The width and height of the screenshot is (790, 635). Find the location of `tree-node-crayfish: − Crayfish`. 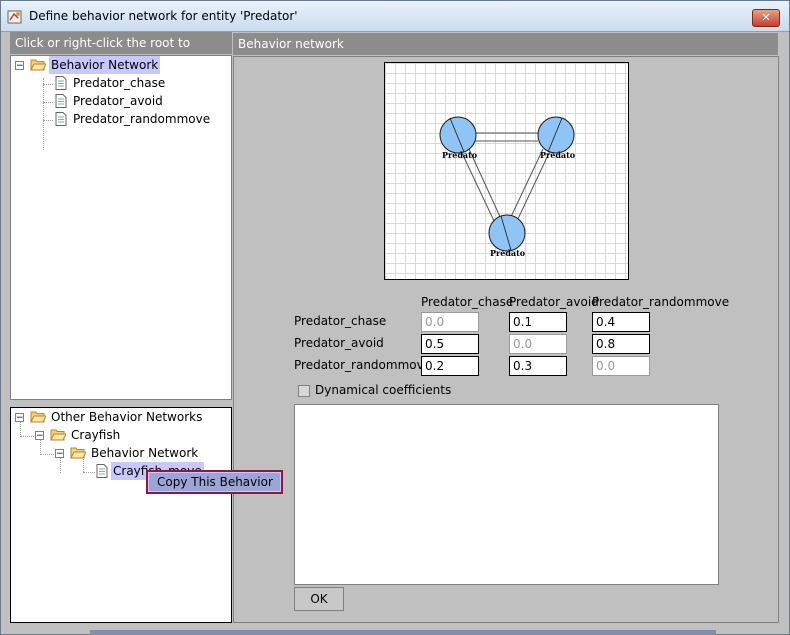

tree-node-crayfish: − Crayfish is located at coordinates (121, 435).